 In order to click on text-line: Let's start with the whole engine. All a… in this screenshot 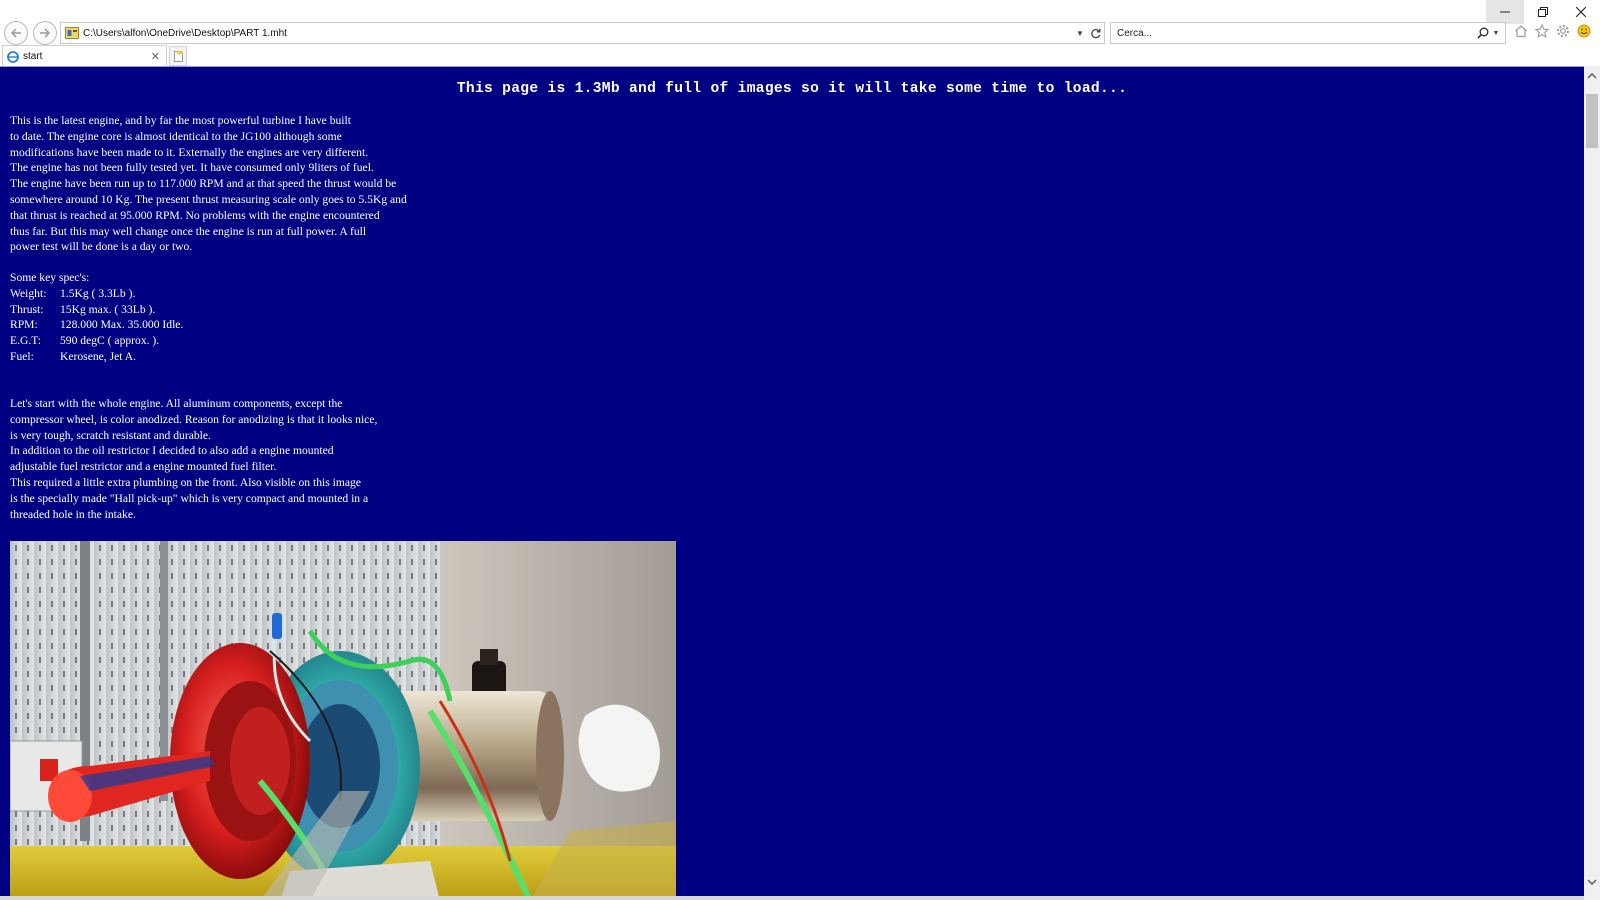, I will do `click(176, 403)`.